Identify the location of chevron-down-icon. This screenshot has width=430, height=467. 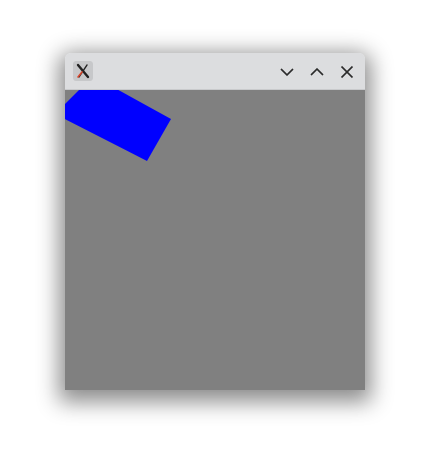
(287, 72).